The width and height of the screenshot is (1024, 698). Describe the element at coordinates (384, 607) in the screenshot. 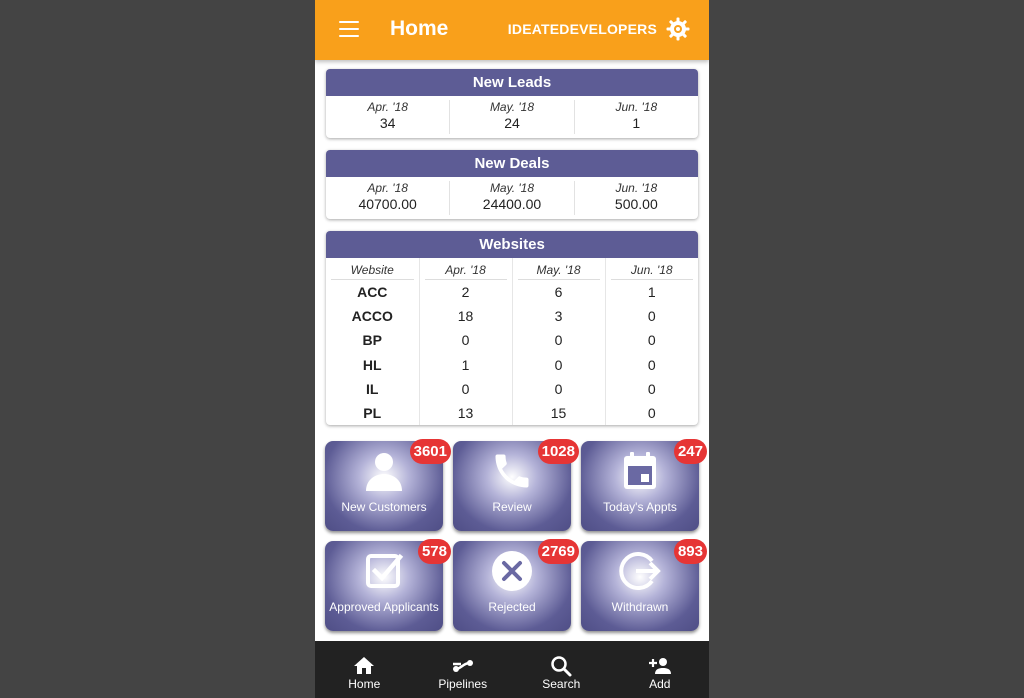

I see `tile-label: Approved Applicants` at that location.